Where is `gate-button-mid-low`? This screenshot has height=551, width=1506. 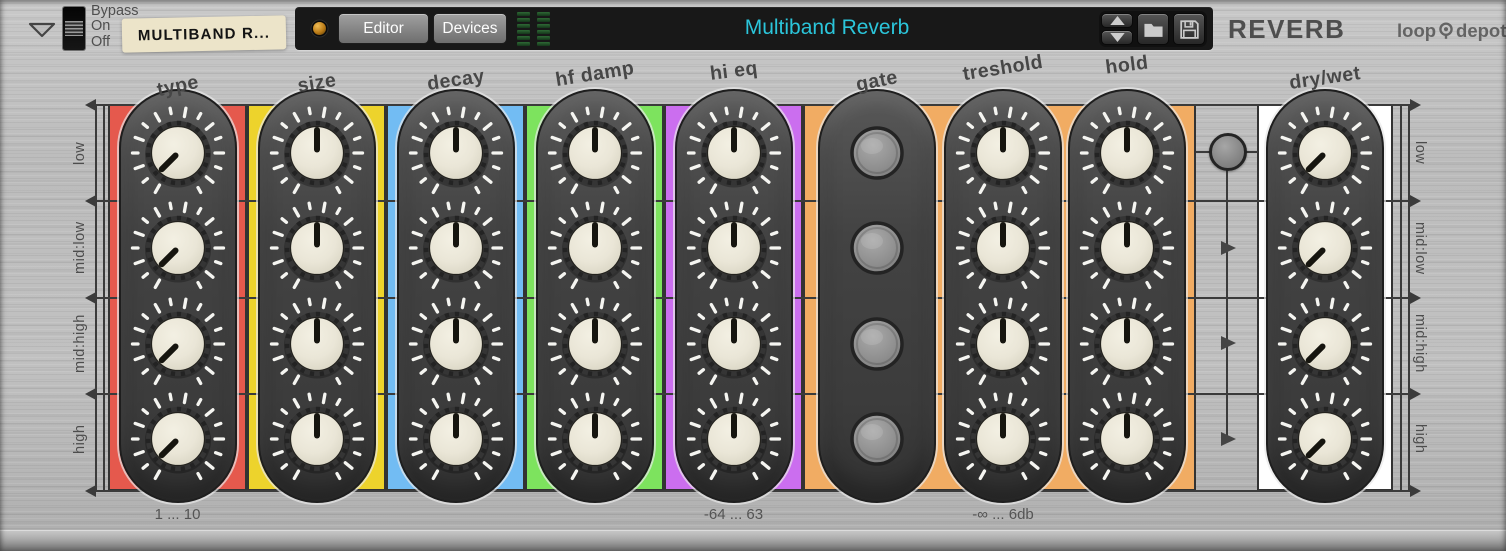 gate-button-mid-low is located at coordinates (877, 248).